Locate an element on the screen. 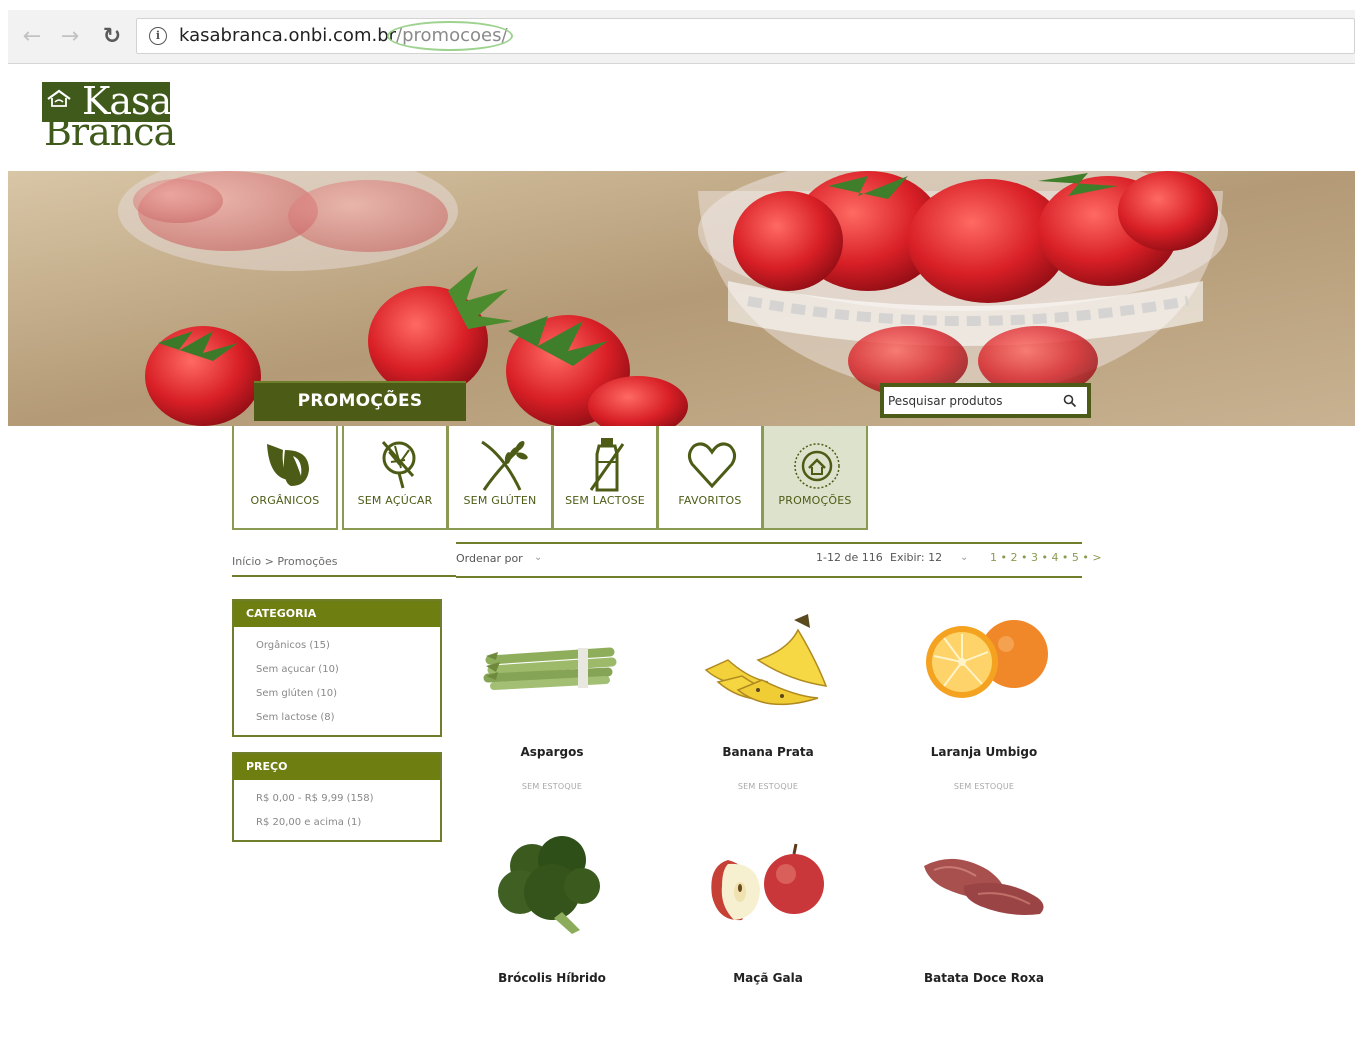  page-size-value: 12 is located at coordinates (935, 557).